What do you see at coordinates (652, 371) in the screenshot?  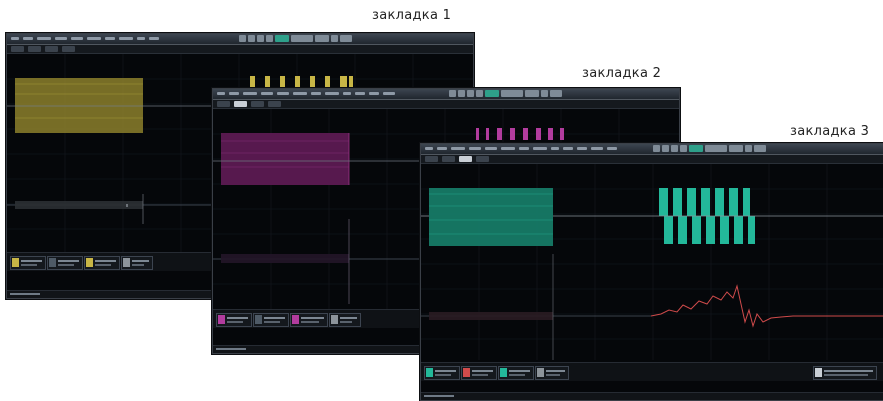 I see `readout-panel` at bounding box center [652, 371].